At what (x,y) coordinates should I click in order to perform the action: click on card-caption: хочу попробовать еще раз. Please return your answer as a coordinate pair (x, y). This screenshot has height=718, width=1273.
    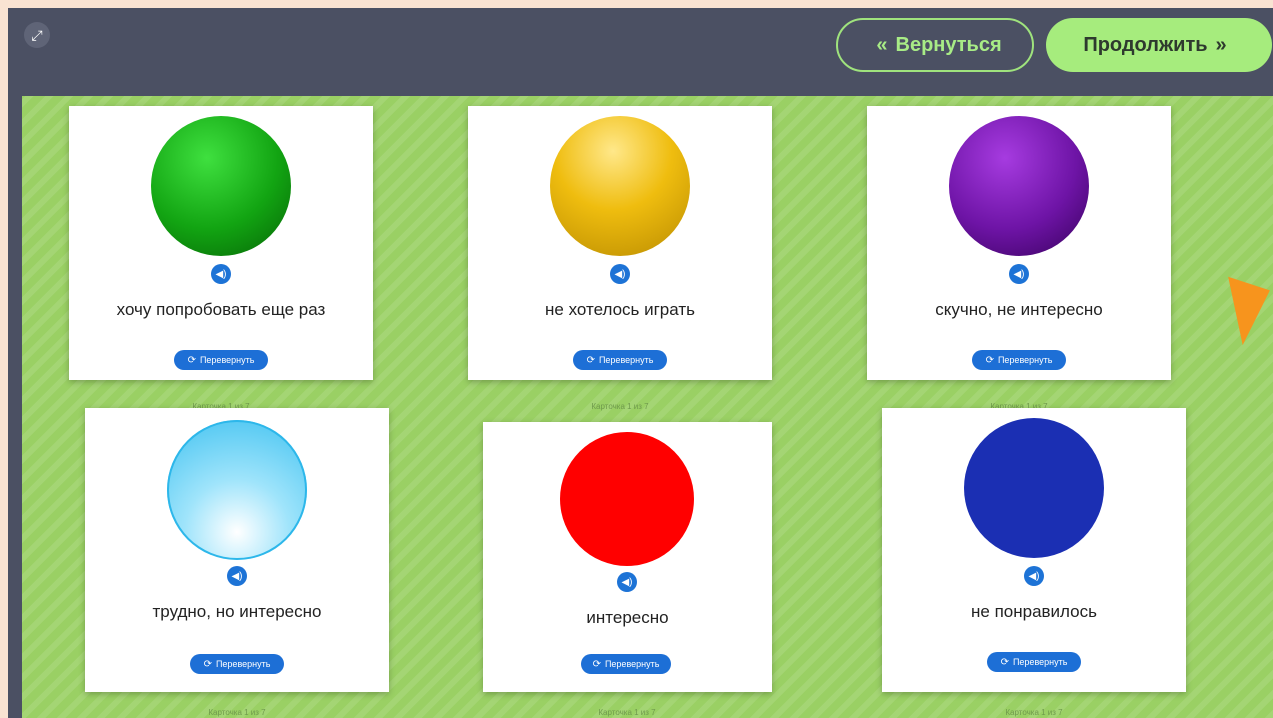
    Looking at the image, I should click on (221, 309).